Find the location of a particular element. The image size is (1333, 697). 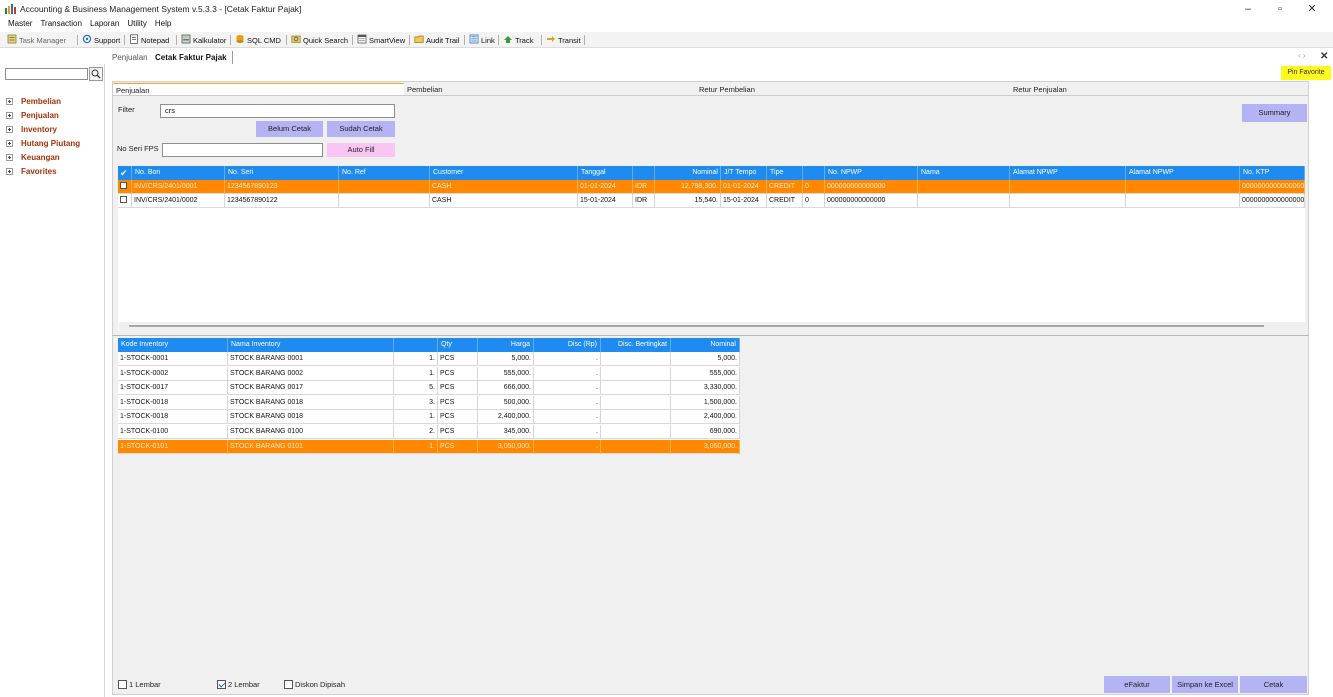

subtab-retur-penjualan: Retur Penjualan is located at coordinates (1159, 89).